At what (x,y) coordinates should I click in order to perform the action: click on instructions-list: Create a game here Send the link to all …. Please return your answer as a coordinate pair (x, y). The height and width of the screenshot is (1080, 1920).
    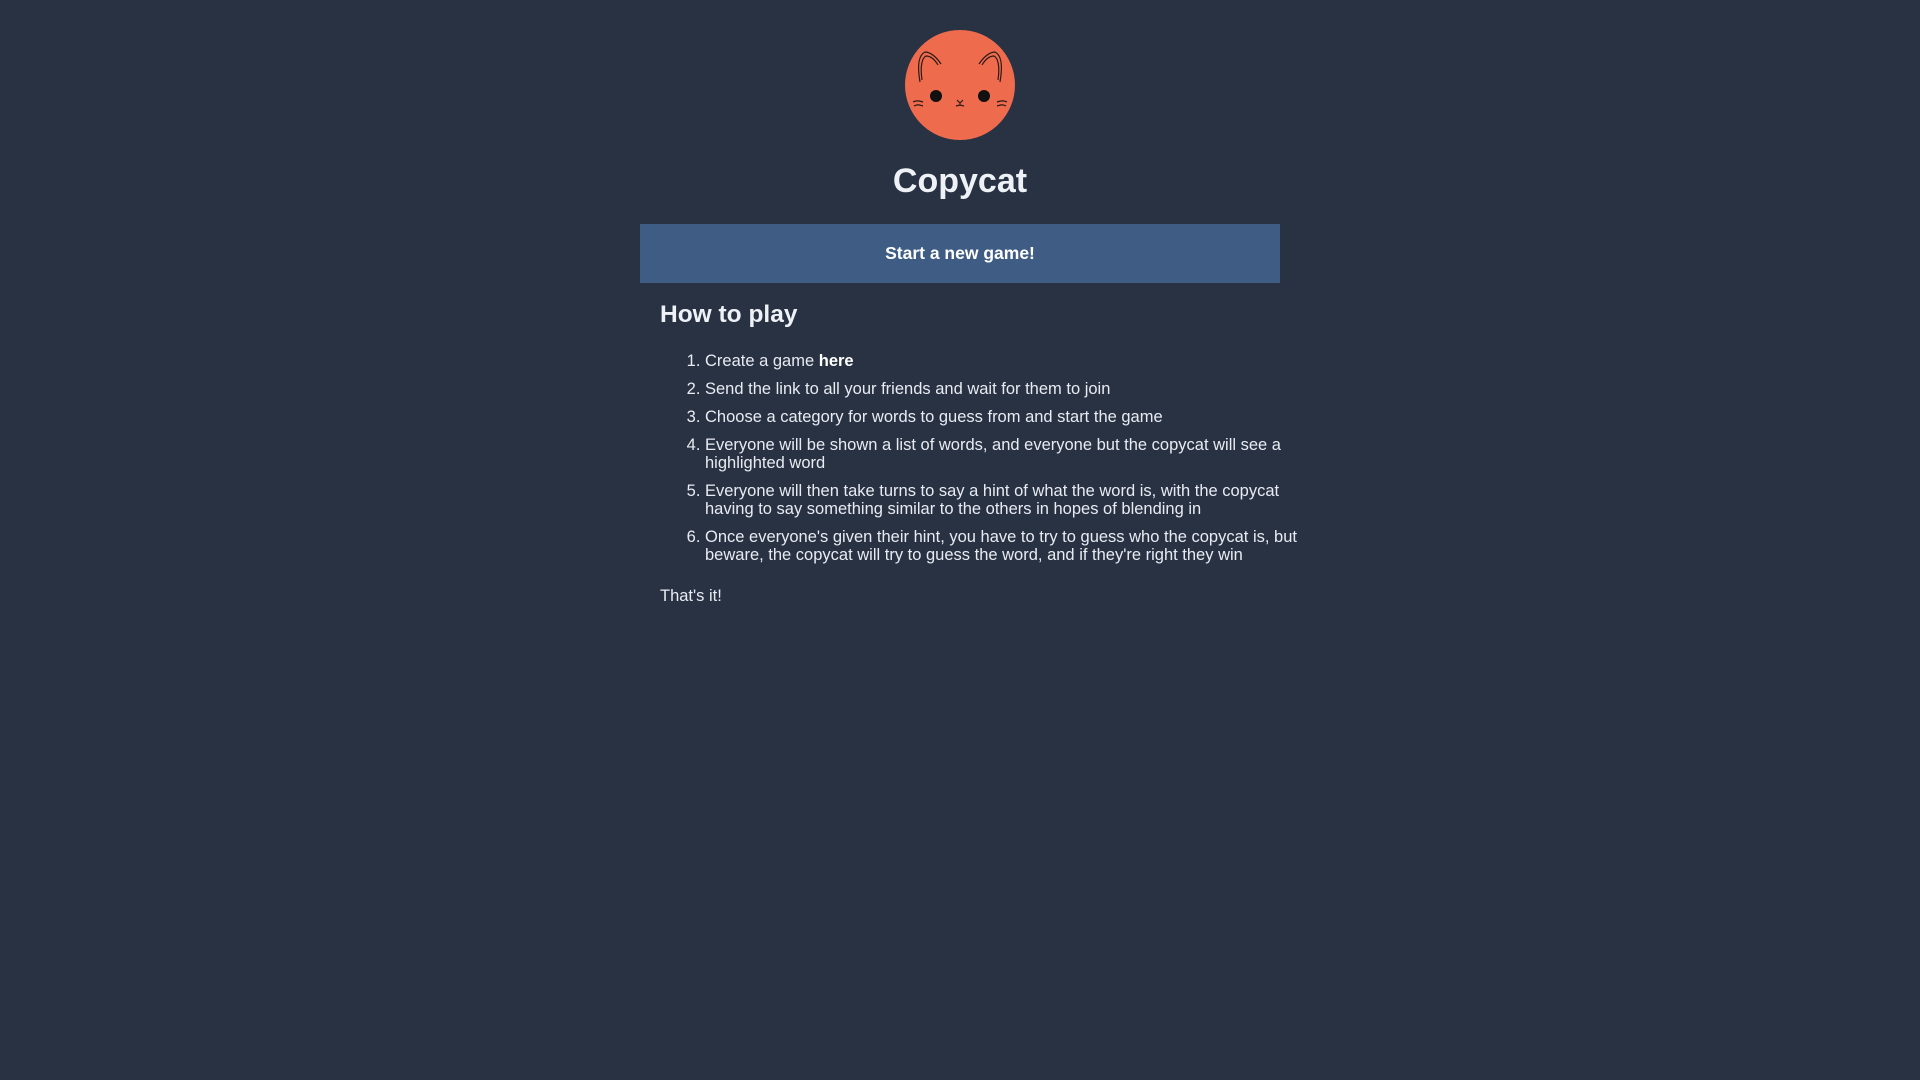
    Looking at the image, I should click on (982, 463).